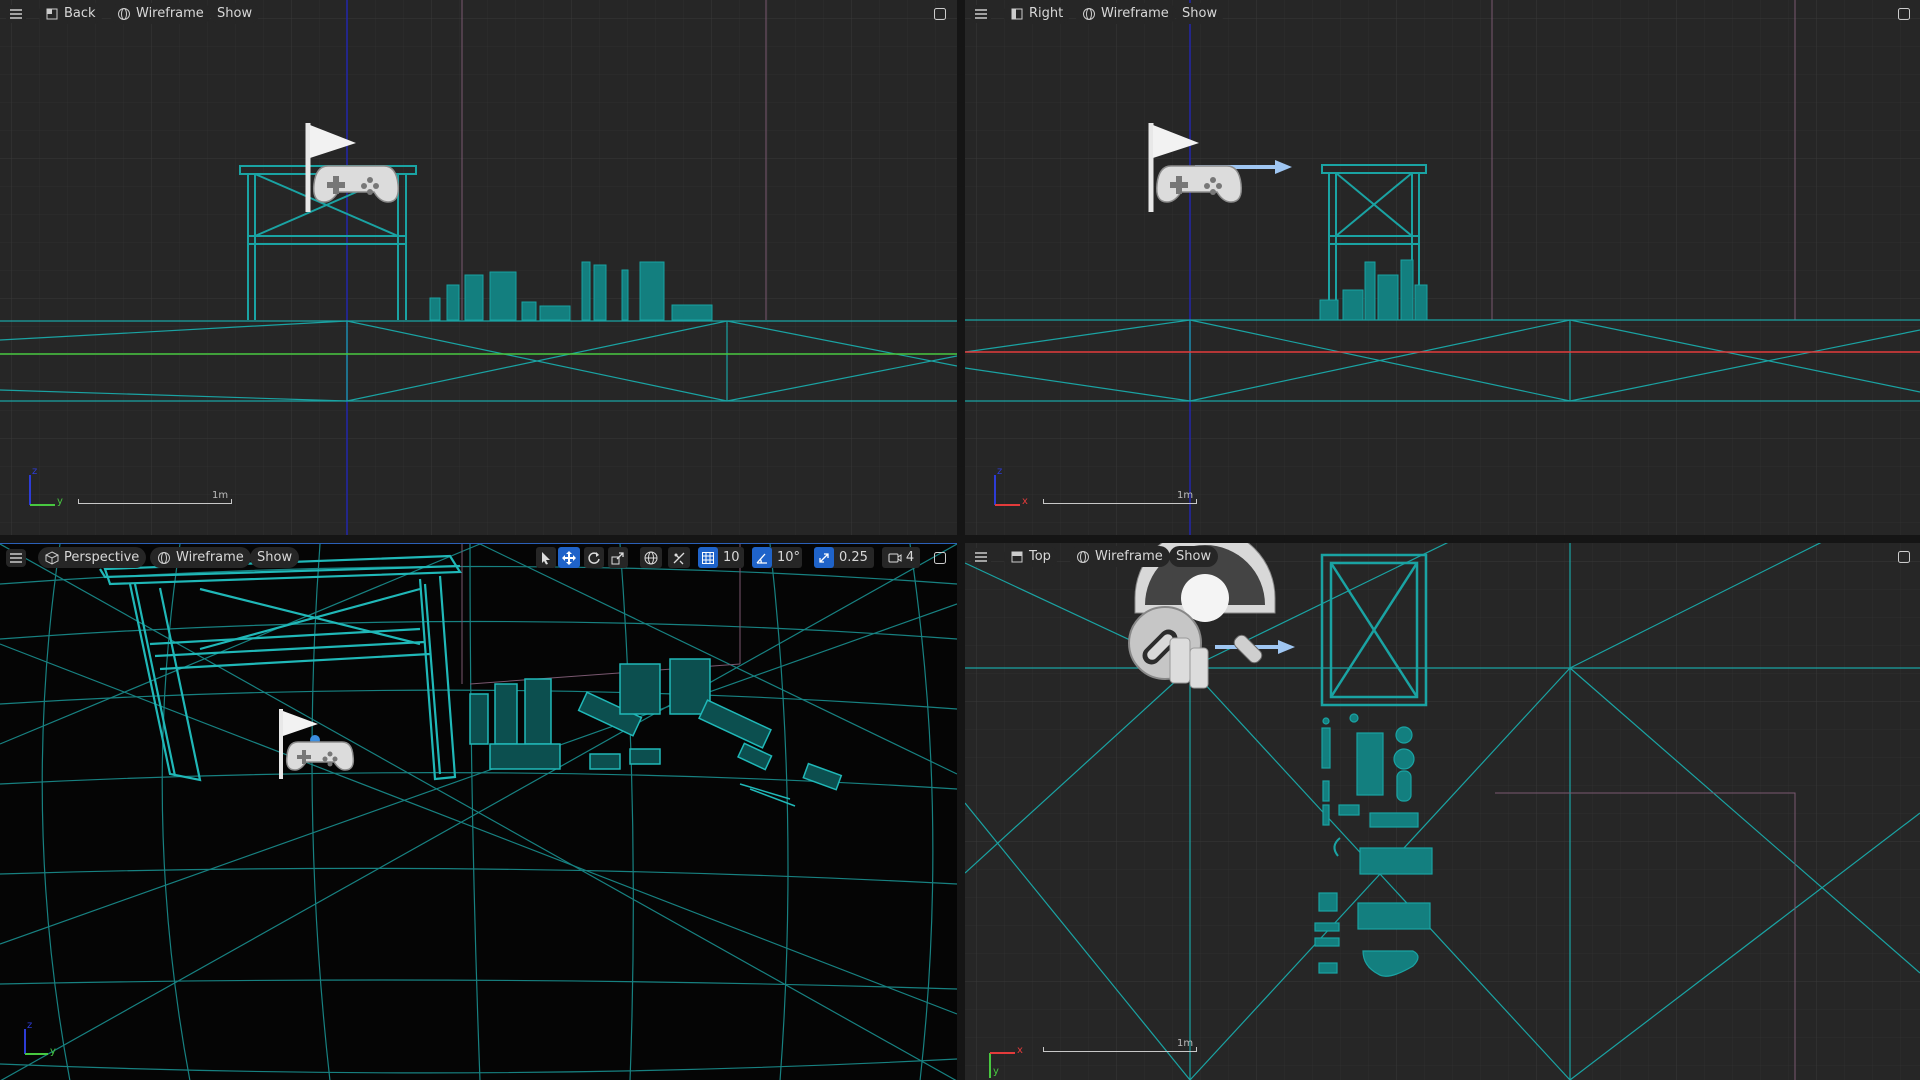  What do you see at coordinates (1442, 557) in the screenshot?
I see `top-viewport-toolbar: Top Wireframe Show` at bounding box center [1442, 557].